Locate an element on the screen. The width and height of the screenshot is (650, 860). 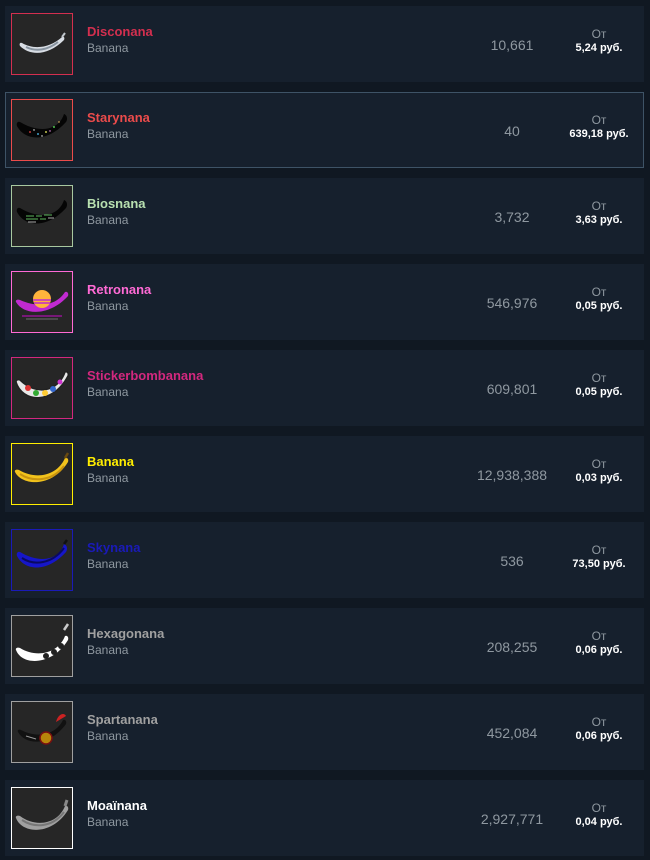
item-name-link: Disconana is located at coordinates (120, 31).